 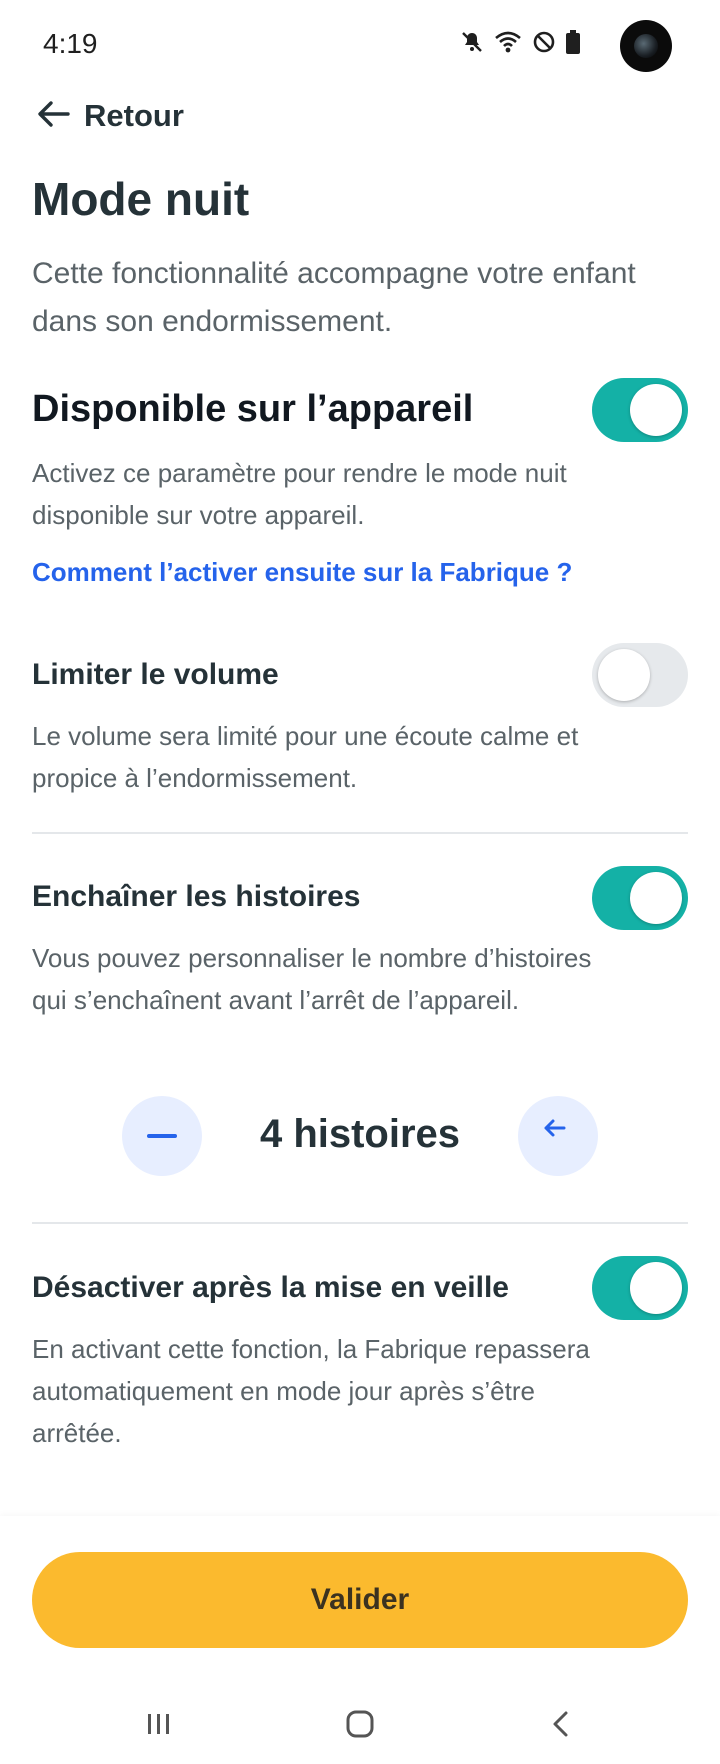 I want to click on wifi-icon, so click(x=508, y=42).